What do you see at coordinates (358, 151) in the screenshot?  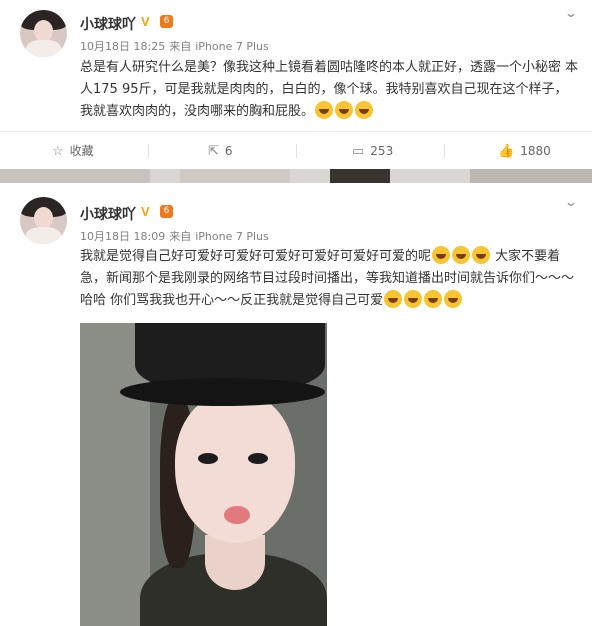 I see `comment-icon: ▭` at bounding box center [358, 151].